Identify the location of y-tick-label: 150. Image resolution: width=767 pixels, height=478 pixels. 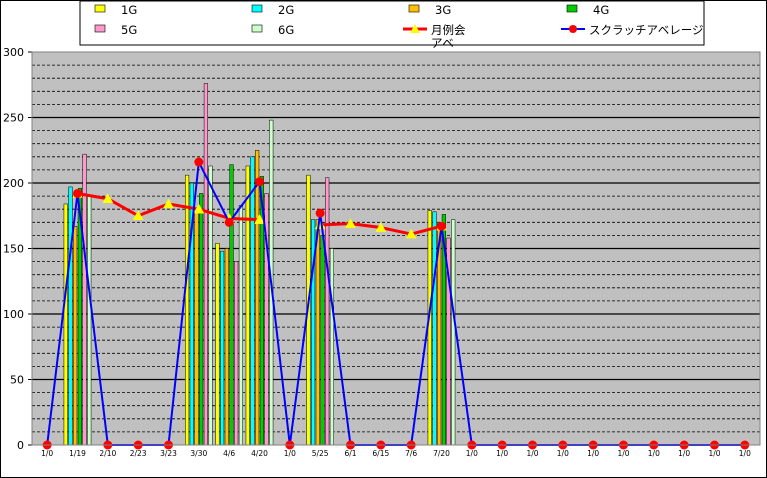
(13, 249).